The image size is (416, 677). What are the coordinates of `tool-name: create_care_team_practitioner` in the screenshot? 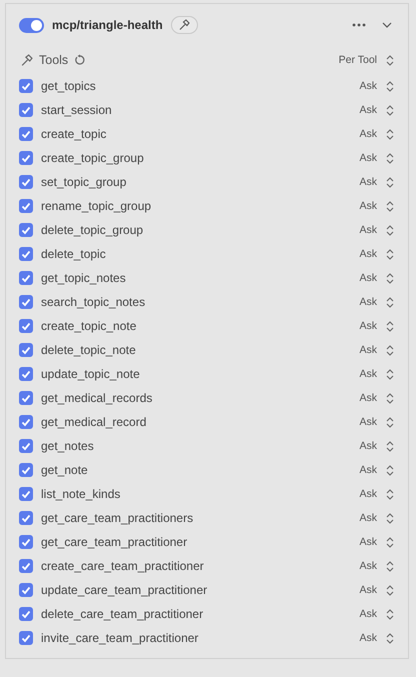 It's located at (122, 566).